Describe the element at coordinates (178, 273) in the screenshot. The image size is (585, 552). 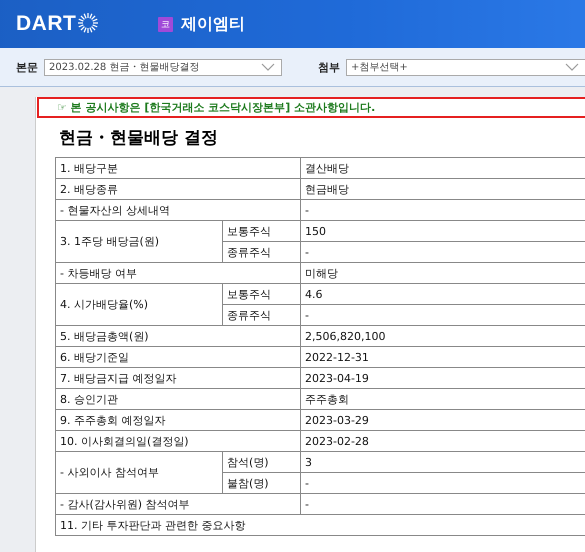
I see `table-cell: - 차등배당 여부` at that location.